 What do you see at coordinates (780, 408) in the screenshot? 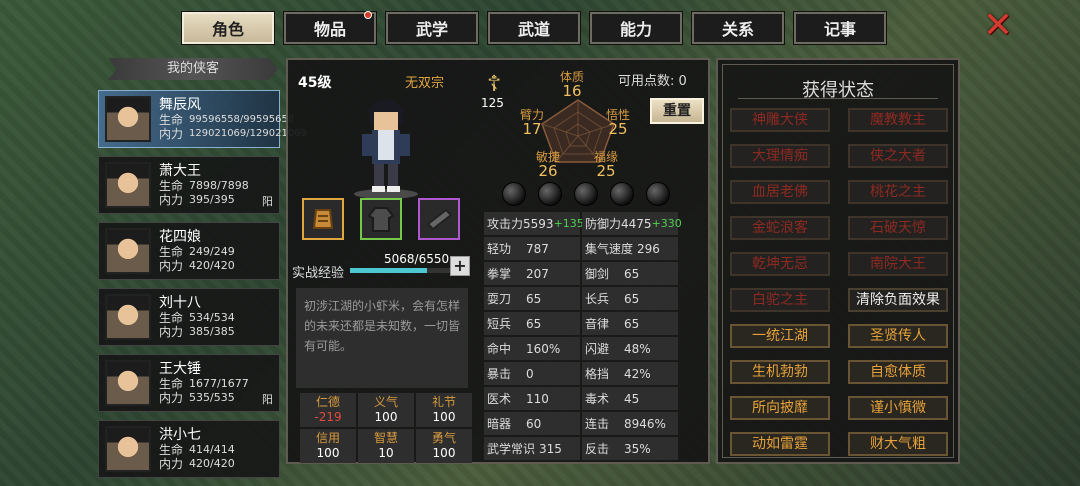
I see `status-chip: 所向披靡` at bounding box center [780, 408].